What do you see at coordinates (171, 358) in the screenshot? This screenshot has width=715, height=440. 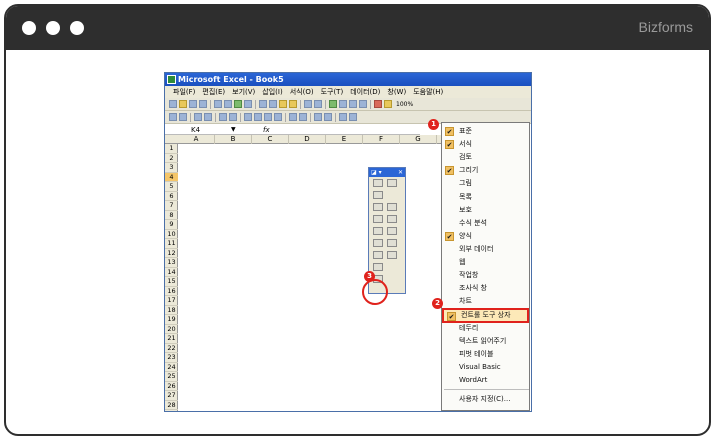 I see `row-header: 23` at bounding box center [171, 358].